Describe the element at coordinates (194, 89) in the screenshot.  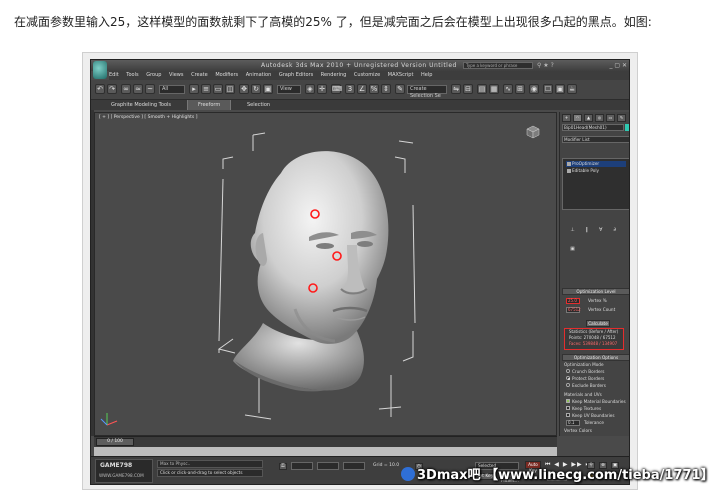
I see `select-object-icon: ▸` at that location.